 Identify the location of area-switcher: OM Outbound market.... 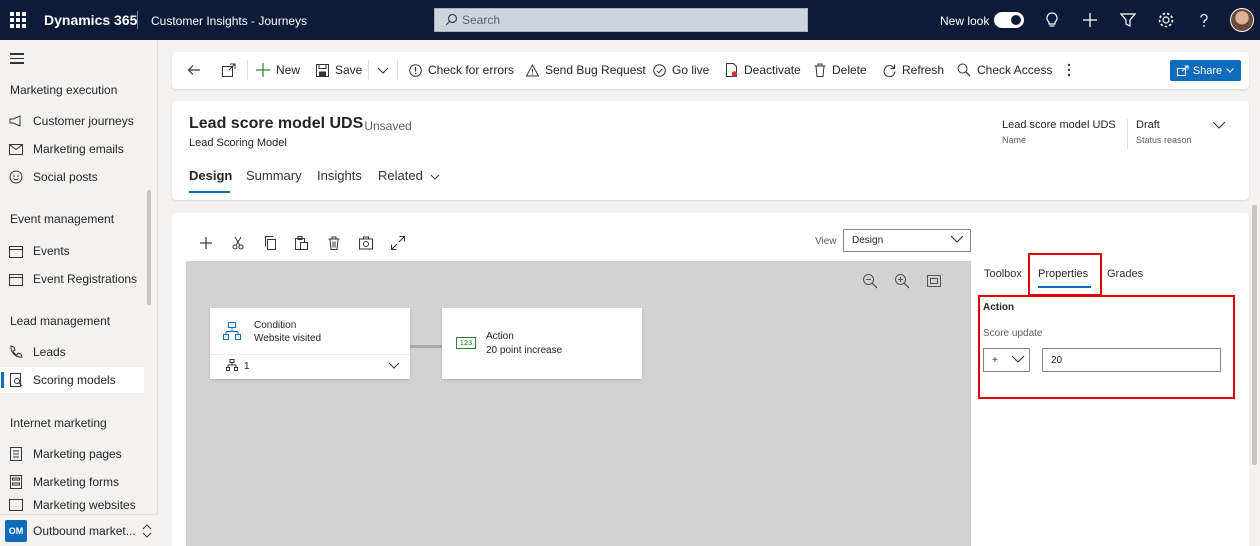
(79, 530).